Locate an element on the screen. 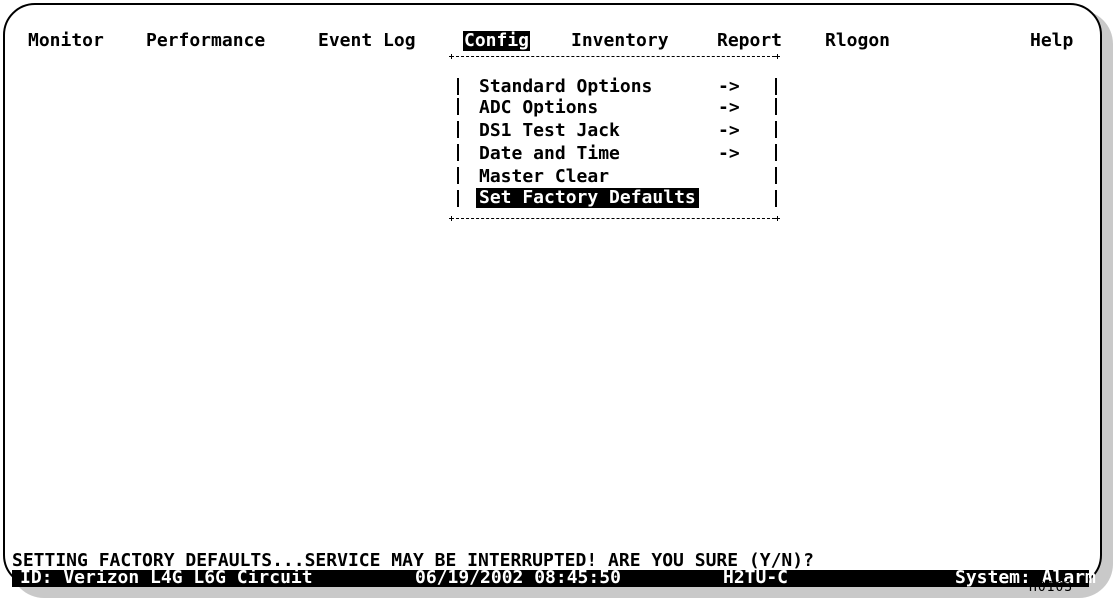 Image resolution: width=1118 pixels, height=603 pixels. dropdown-top-border is located at coordinates (615, 56).